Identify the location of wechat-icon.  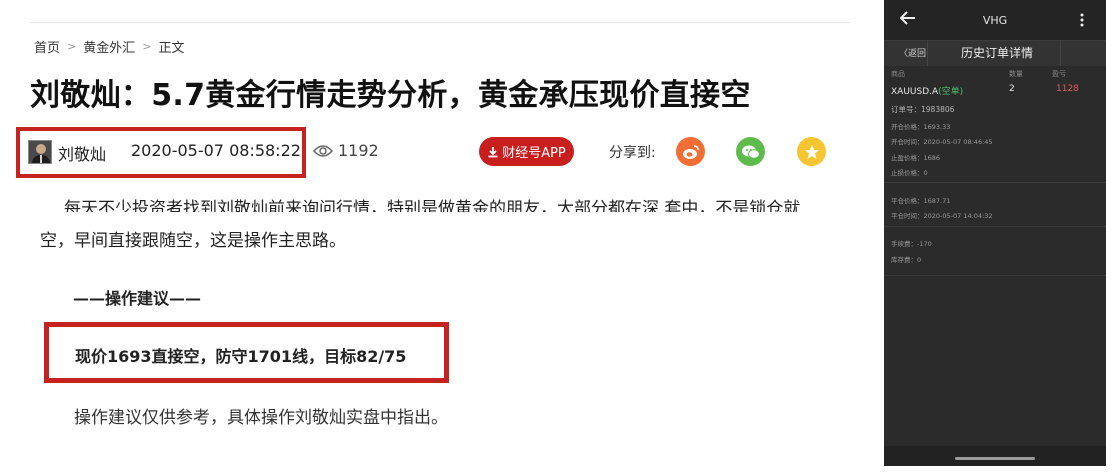
(750, 152).